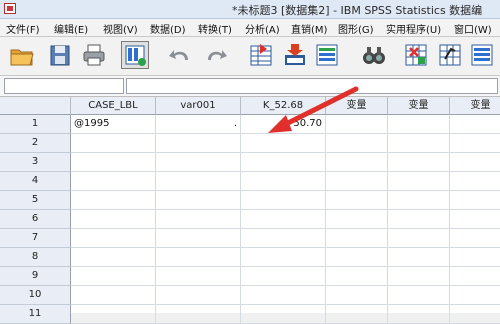 The width and height of the screenshot is (500, 324). Describe the element at coordinates (313, 109) in the screenshot. I see `annotation-arrow` at that location.